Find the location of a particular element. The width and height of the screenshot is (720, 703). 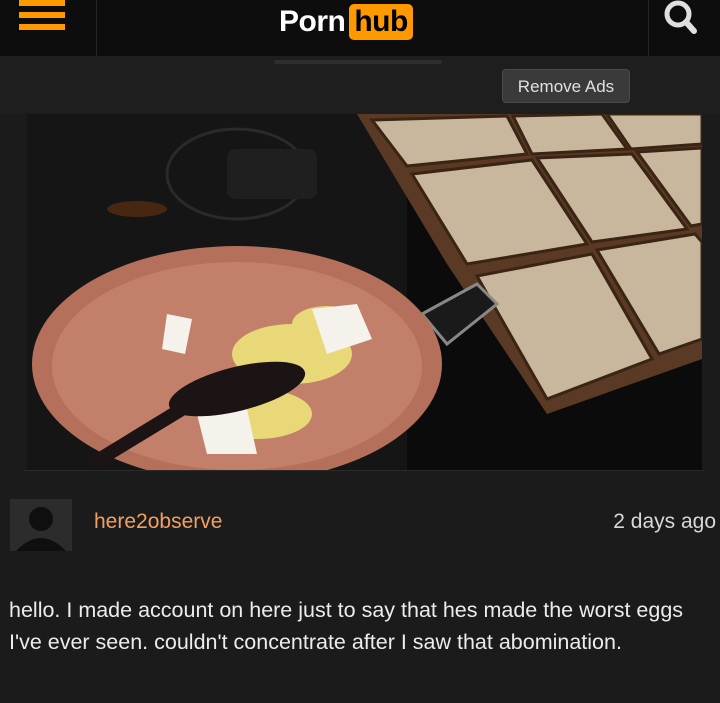

comment-timestamp: 2 days ago is located at coordinates (664, 521).